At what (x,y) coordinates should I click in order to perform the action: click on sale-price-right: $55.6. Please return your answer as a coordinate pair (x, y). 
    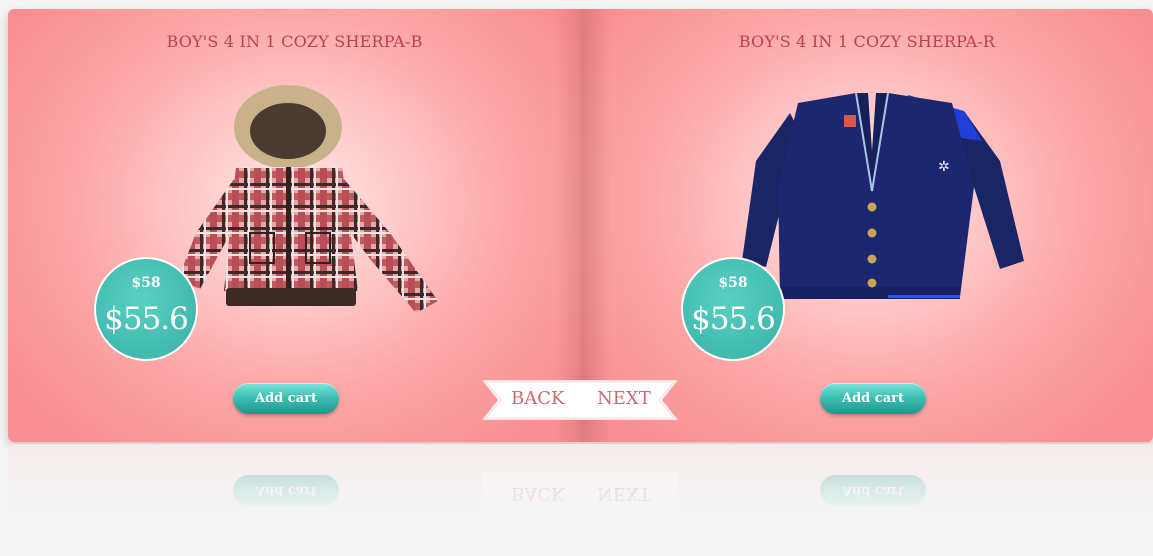
    Looking at the image, I should click on (733, 319).